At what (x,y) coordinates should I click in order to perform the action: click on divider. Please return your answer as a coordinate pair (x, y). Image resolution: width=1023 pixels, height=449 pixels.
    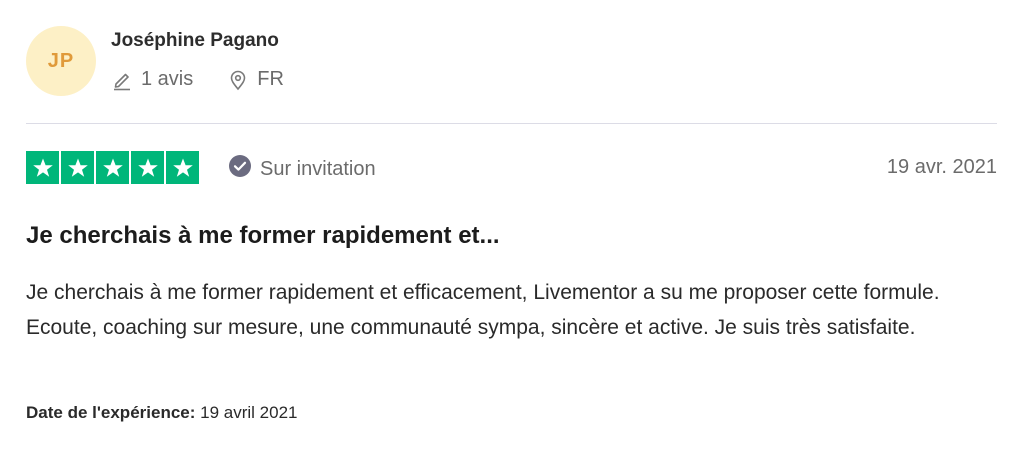
    Looking at the image, I should click on (511, 123).